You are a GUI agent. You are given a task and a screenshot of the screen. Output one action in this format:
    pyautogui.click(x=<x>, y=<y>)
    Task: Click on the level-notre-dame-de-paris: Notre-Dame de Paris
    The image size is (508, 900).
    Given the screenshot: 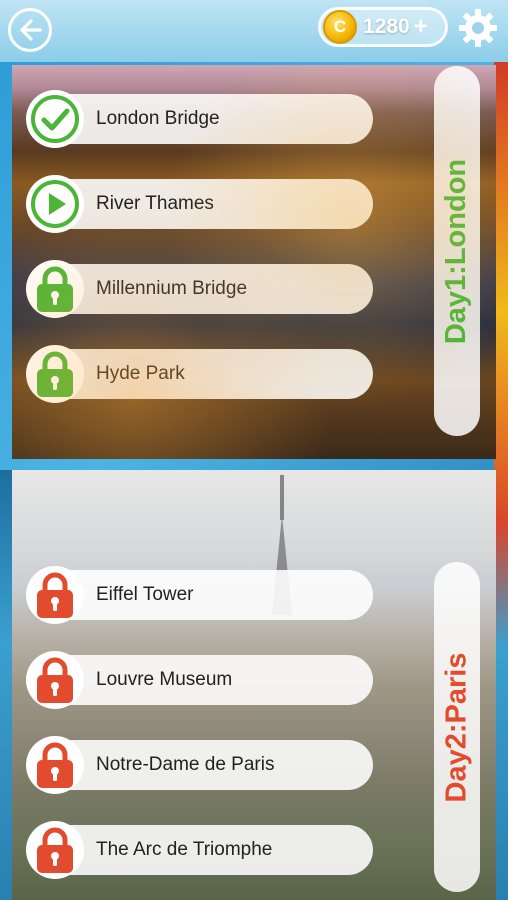 What is the action you would take?
    pyautogui.click(x=199, y=765)
    